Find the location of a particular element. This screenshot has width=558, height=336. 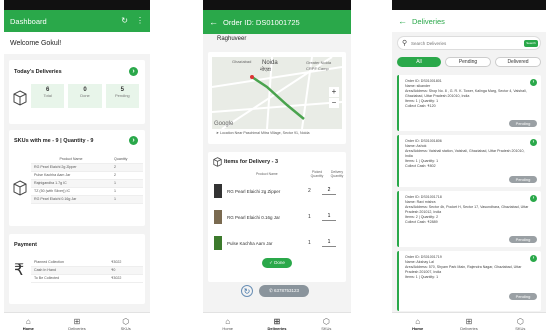

tab-pending: Pending is located at coordinates (468, 62).